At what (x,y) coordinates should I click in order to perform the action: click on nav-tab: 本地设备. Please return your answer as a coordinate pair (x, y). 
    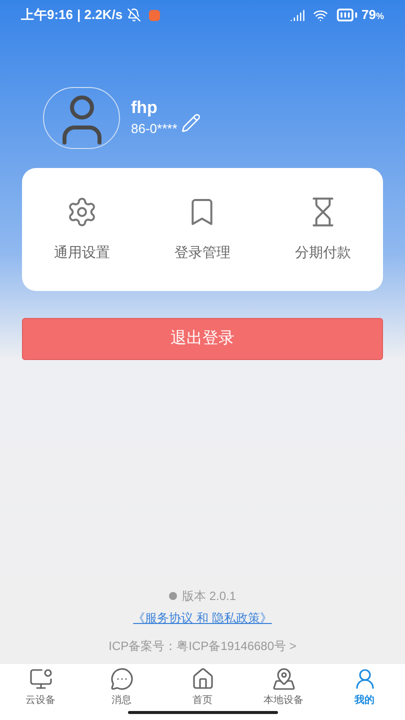
    Looking at the image, I should click on (283, 687).